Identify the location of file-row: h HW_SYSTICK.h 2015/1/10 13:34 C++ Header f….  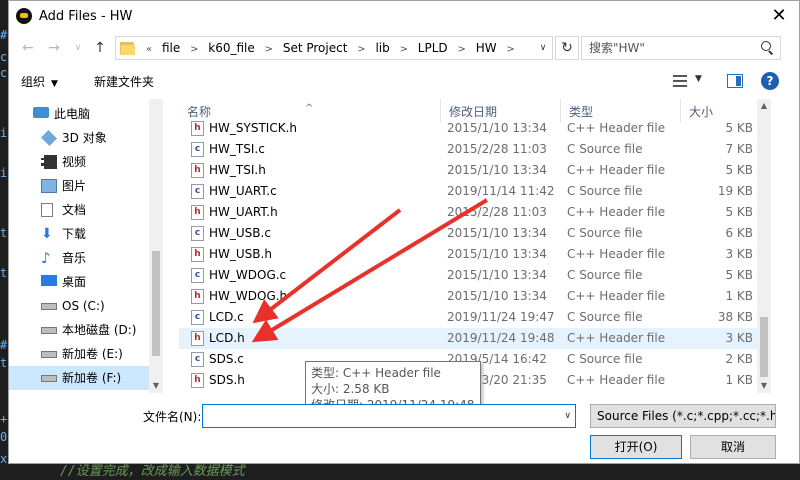
(468, 128).